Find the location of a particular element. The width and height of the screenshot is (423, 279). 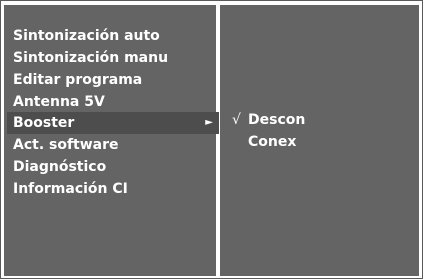

submenu-arrow-icon: ► is located at coordinates (209, 122).